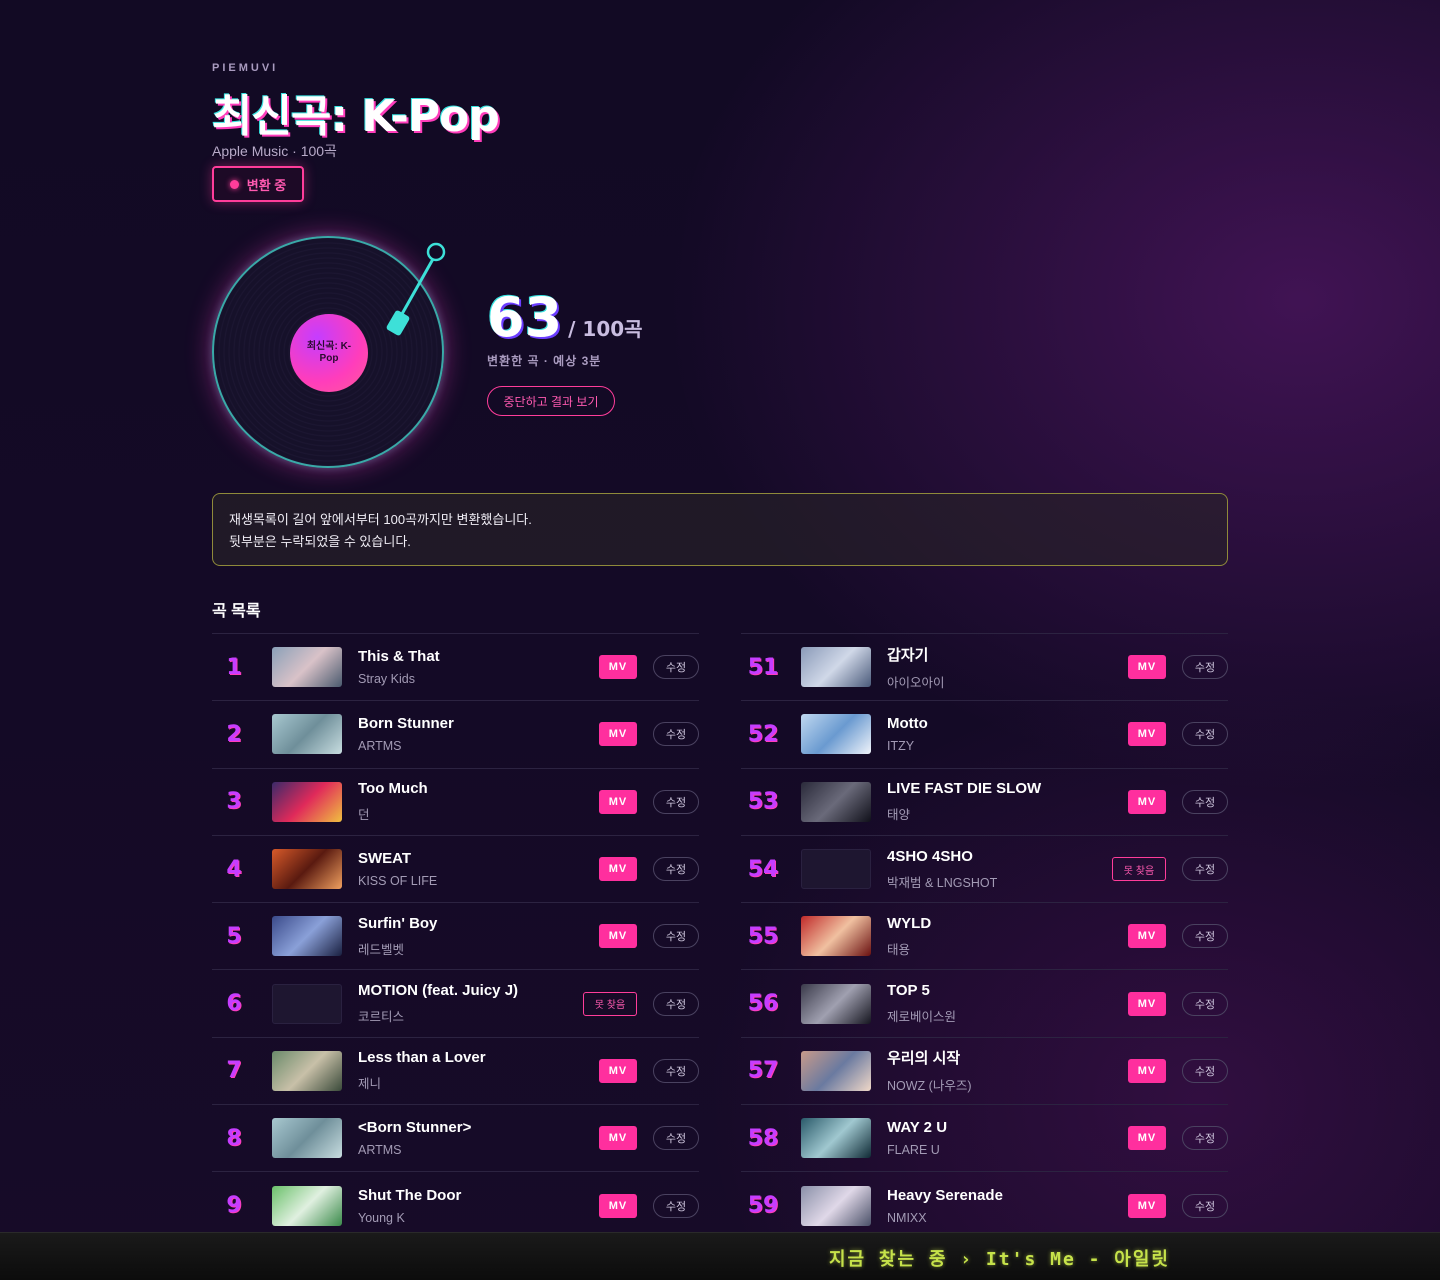  I want to click on track-number: 54, so click(763, 869).